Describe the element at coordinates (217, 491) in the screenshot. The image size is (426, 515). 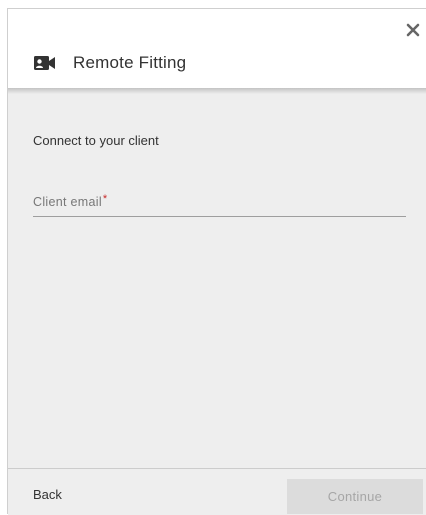
I see `dialog-footer: Back Continue` at that location.